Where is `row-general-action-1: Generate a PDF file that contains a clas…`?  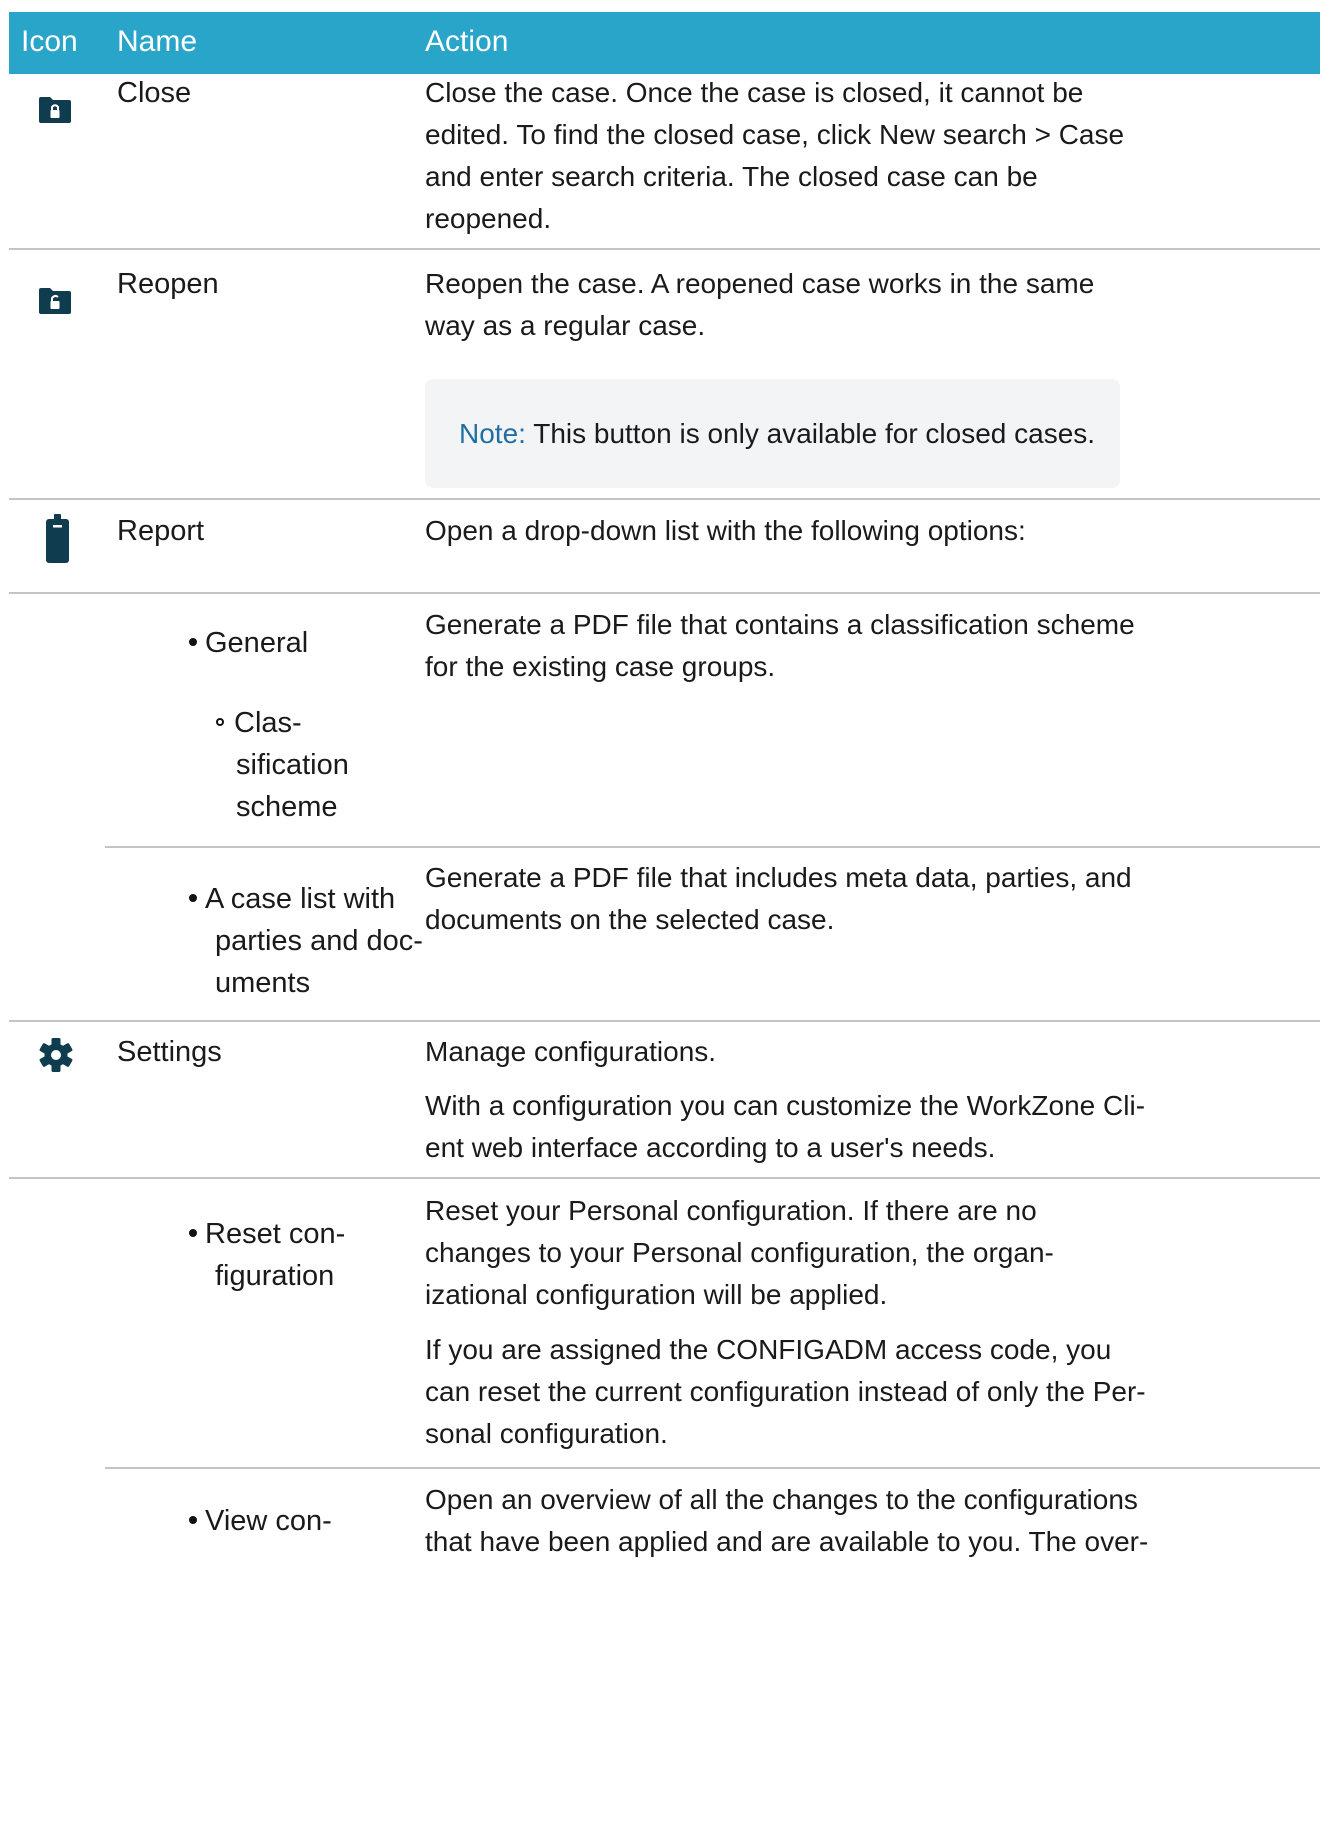 row-general-action-1: Generate a PDF file that contains a clas… is located at coordinates (780, 624).